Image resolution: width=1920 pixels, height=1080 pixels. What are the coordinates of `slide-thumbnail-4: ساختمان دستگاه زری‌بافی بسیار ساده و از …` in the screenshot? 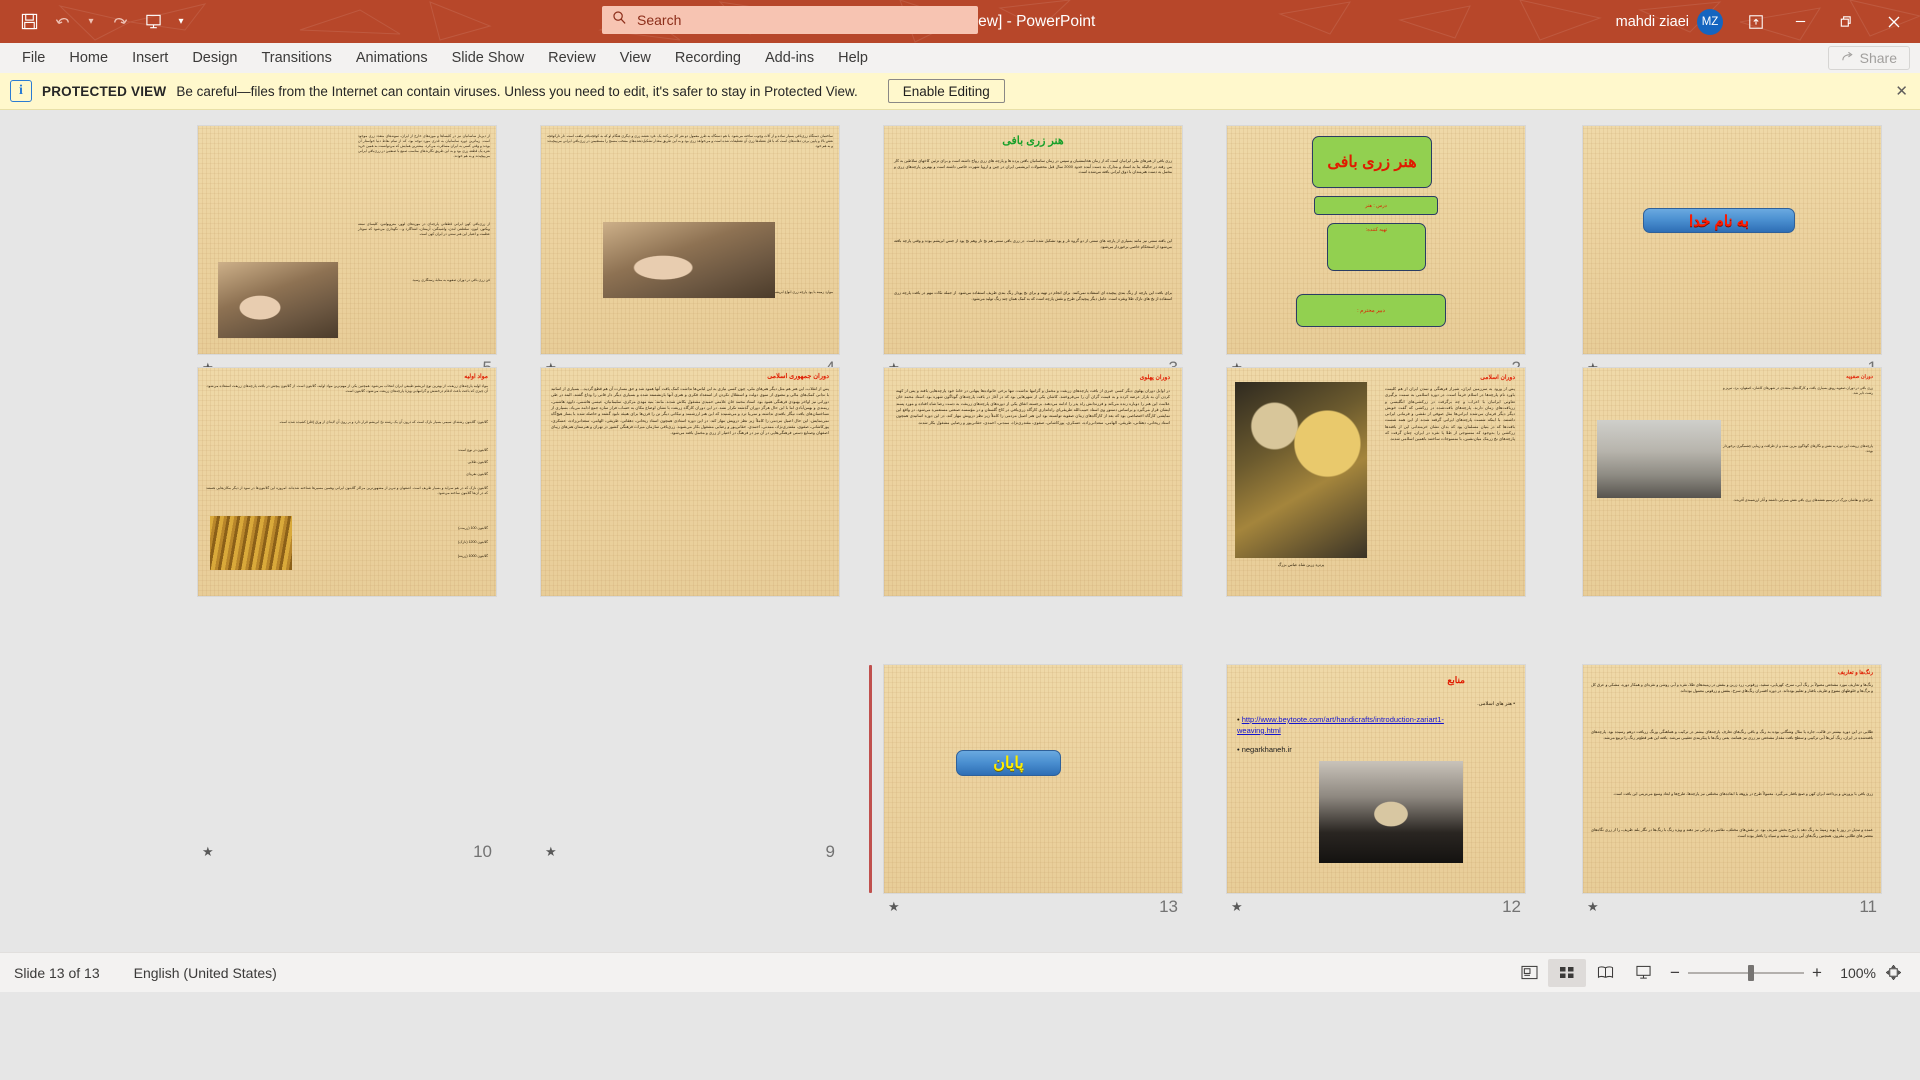 It's located at (690, 251).